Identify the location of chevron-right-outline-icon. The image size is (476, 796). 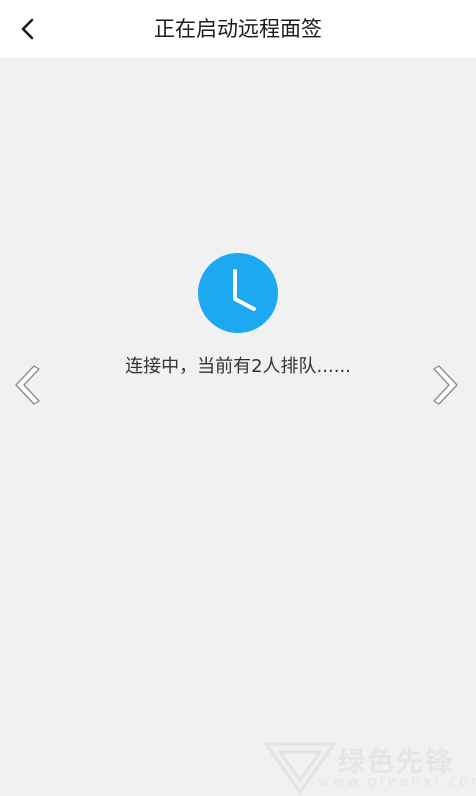
(445, 385).